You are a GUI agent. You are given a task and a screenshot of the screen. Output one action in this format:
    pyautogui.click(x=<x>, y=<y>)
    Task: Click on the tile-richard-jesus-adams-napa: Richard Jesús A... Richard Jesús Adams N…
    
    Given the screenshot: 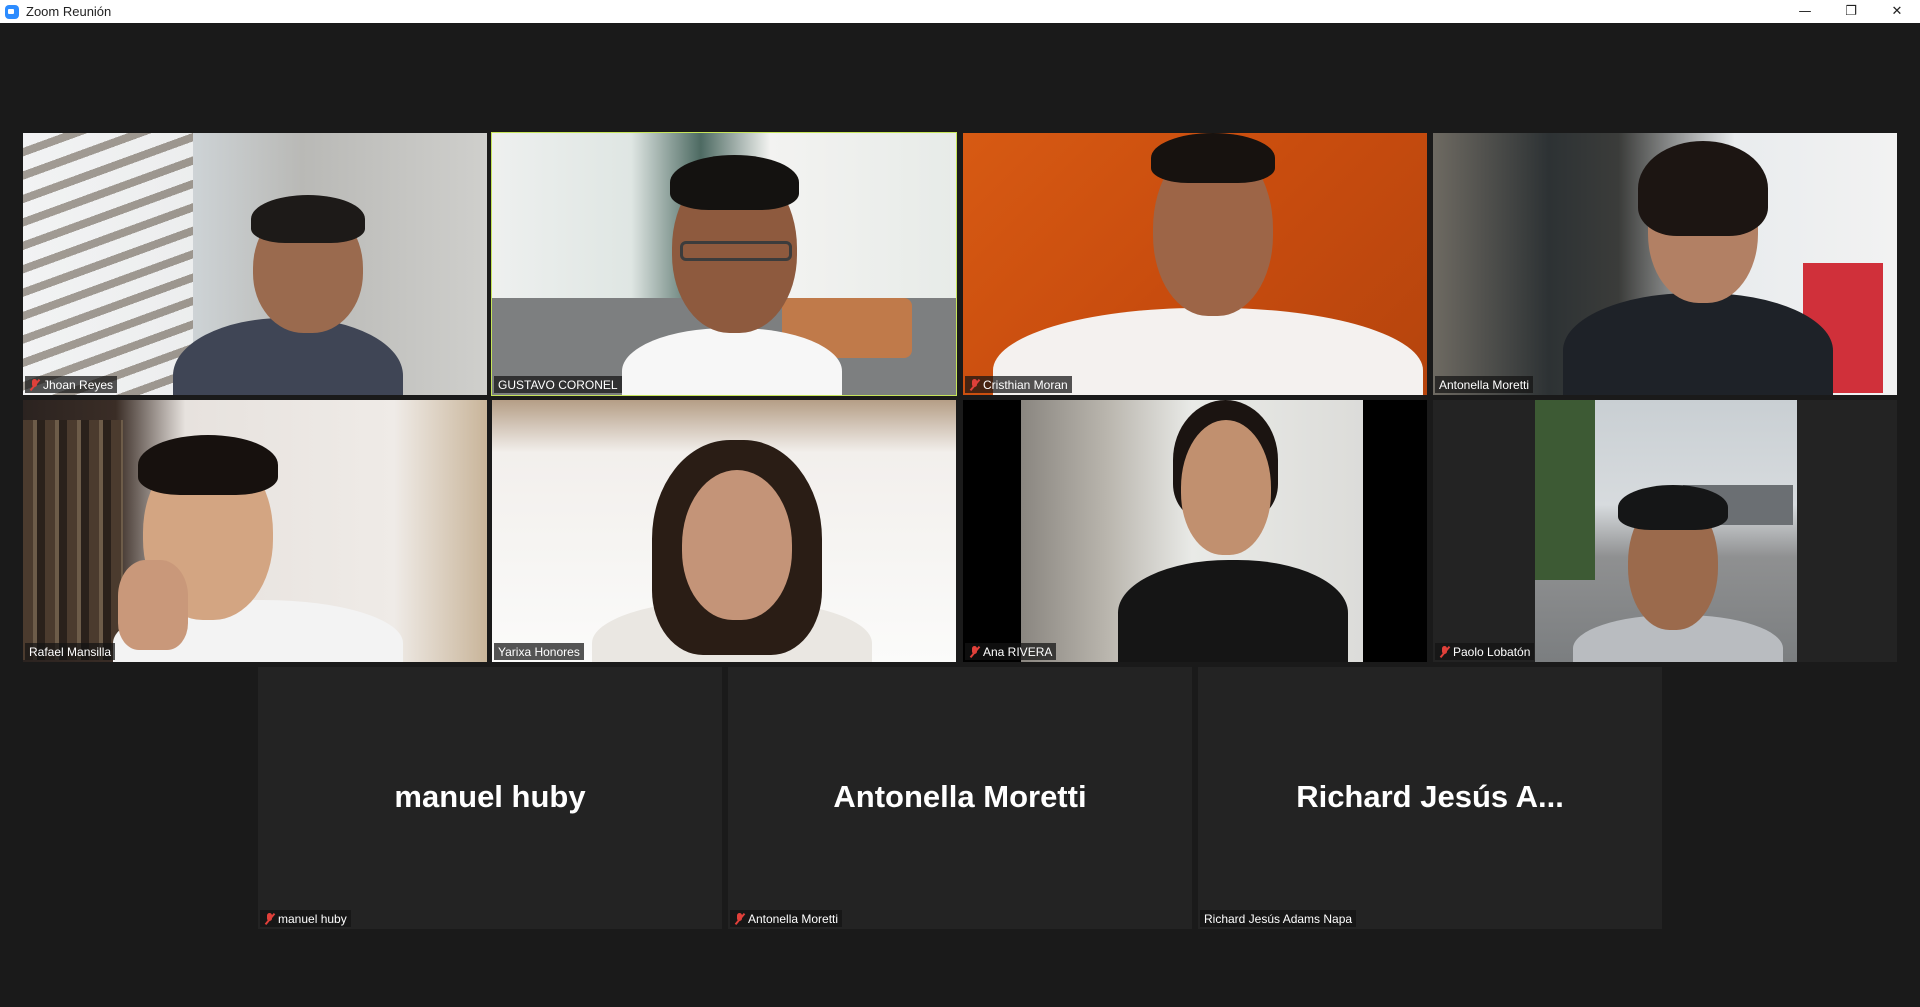 What is the action you would take?
    pyautogui.click(x=1430, y=798)
    